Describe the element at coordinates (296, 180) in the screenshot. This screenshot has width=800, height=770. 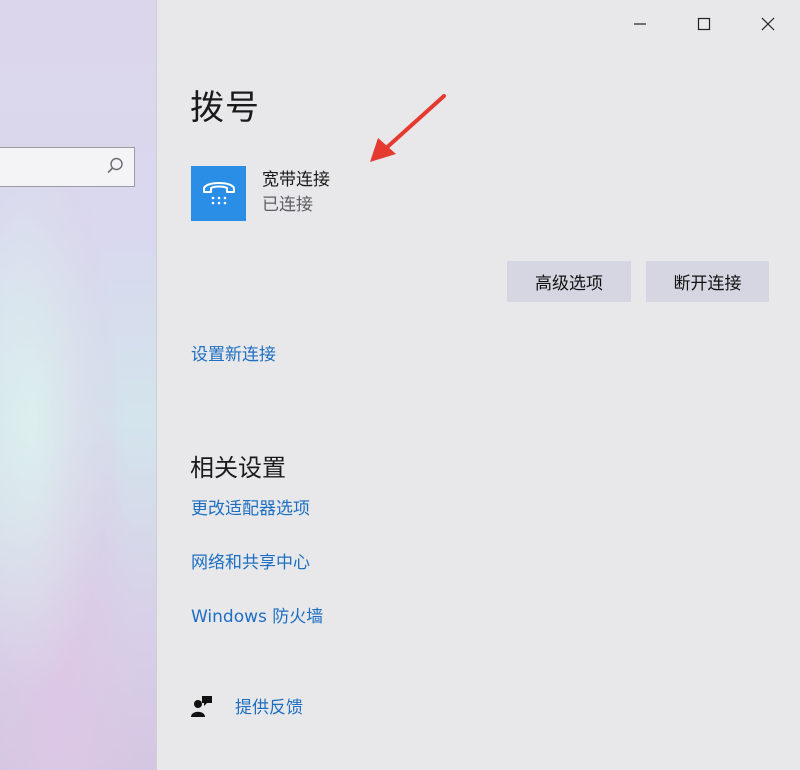
I see `connection-name: 宽带连接` at that location.